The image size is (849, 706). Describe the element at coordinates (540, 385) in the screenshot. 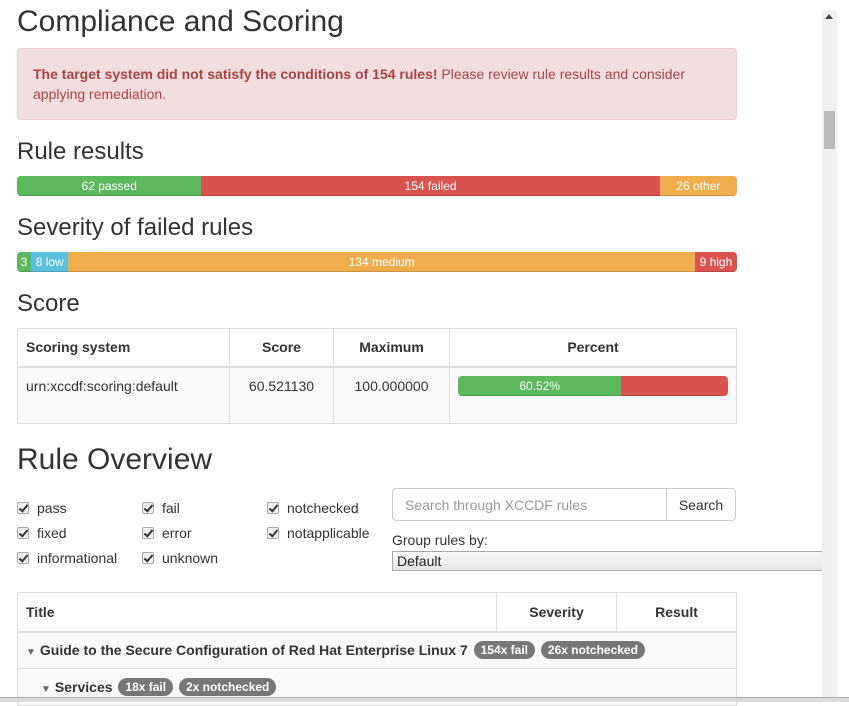

I see `percent-fill: 60.52%` at that location.